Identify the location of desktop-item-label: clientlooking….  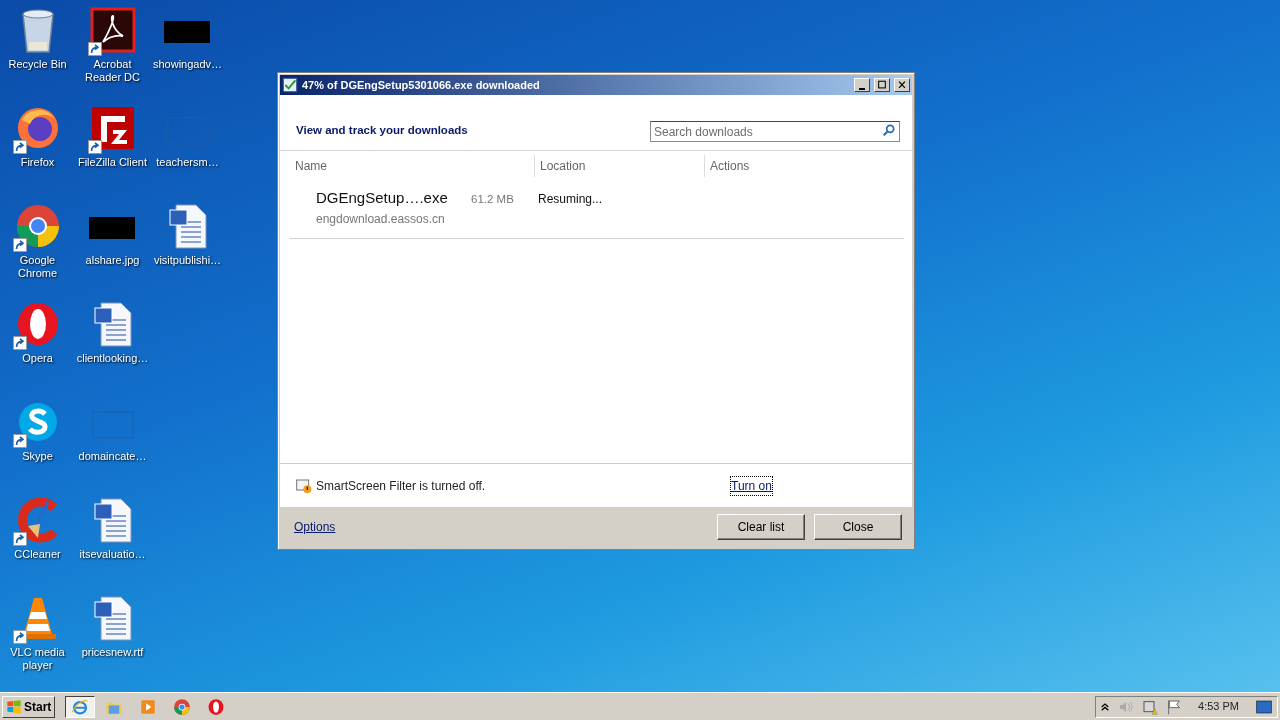
(112, 358).